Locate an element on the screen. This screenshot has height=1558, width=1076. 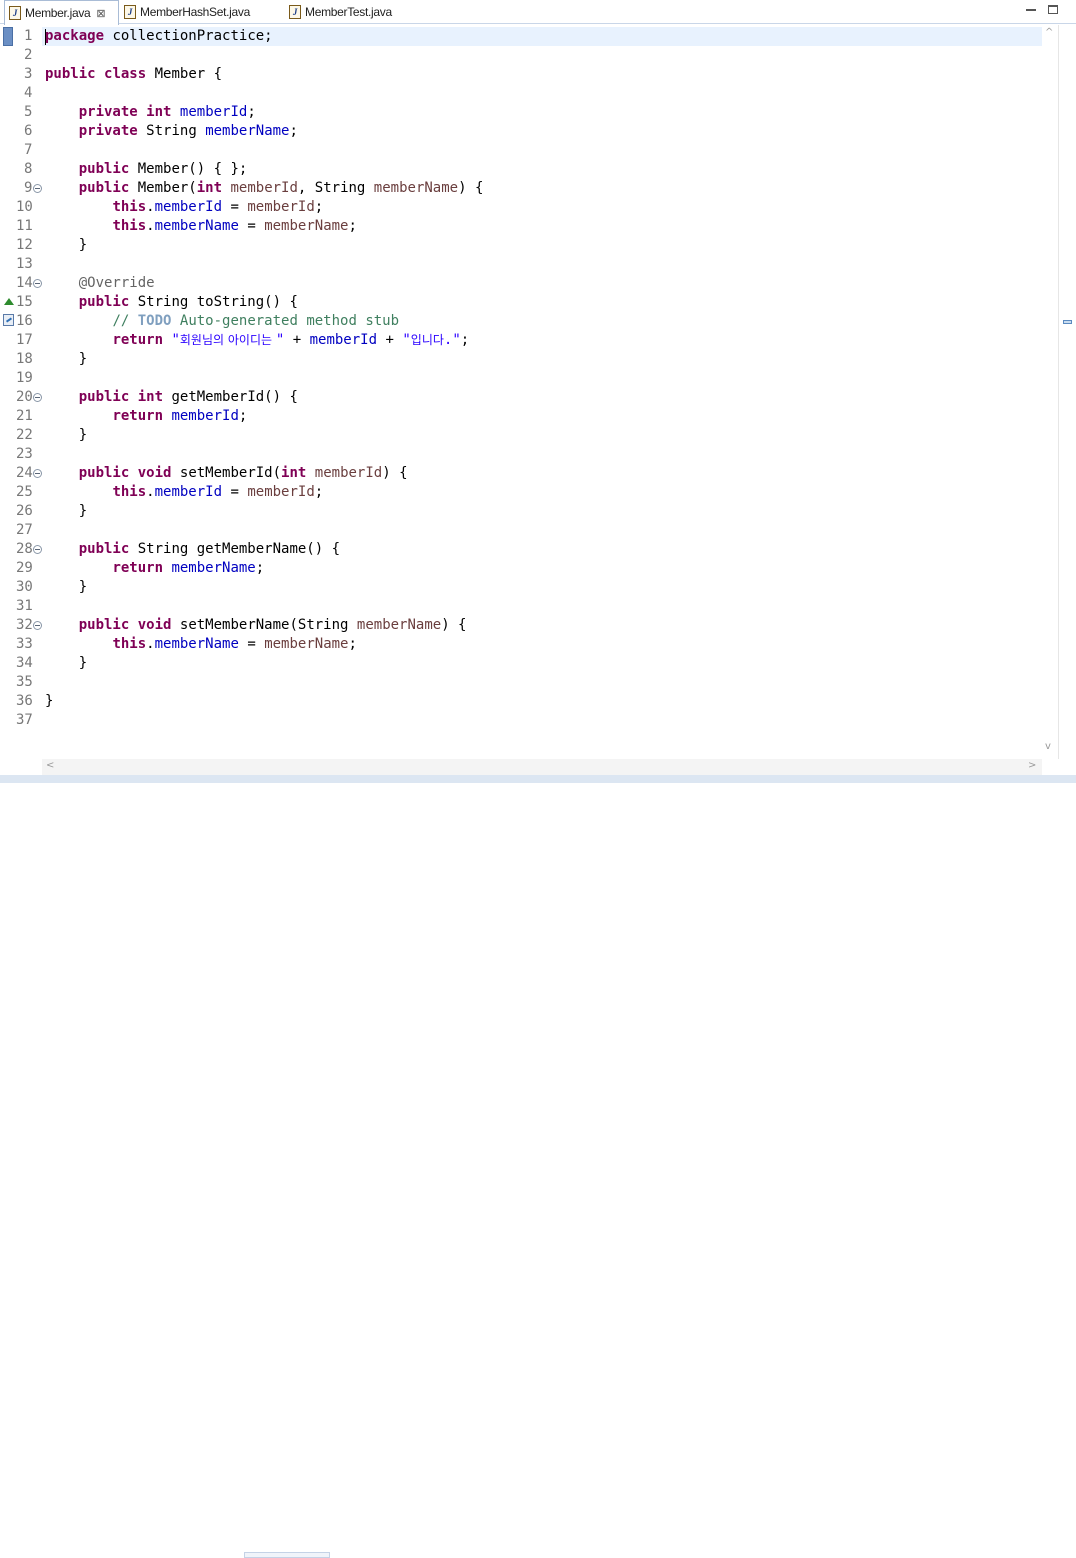
overview-ruler is located at coordinates (1067, 392).